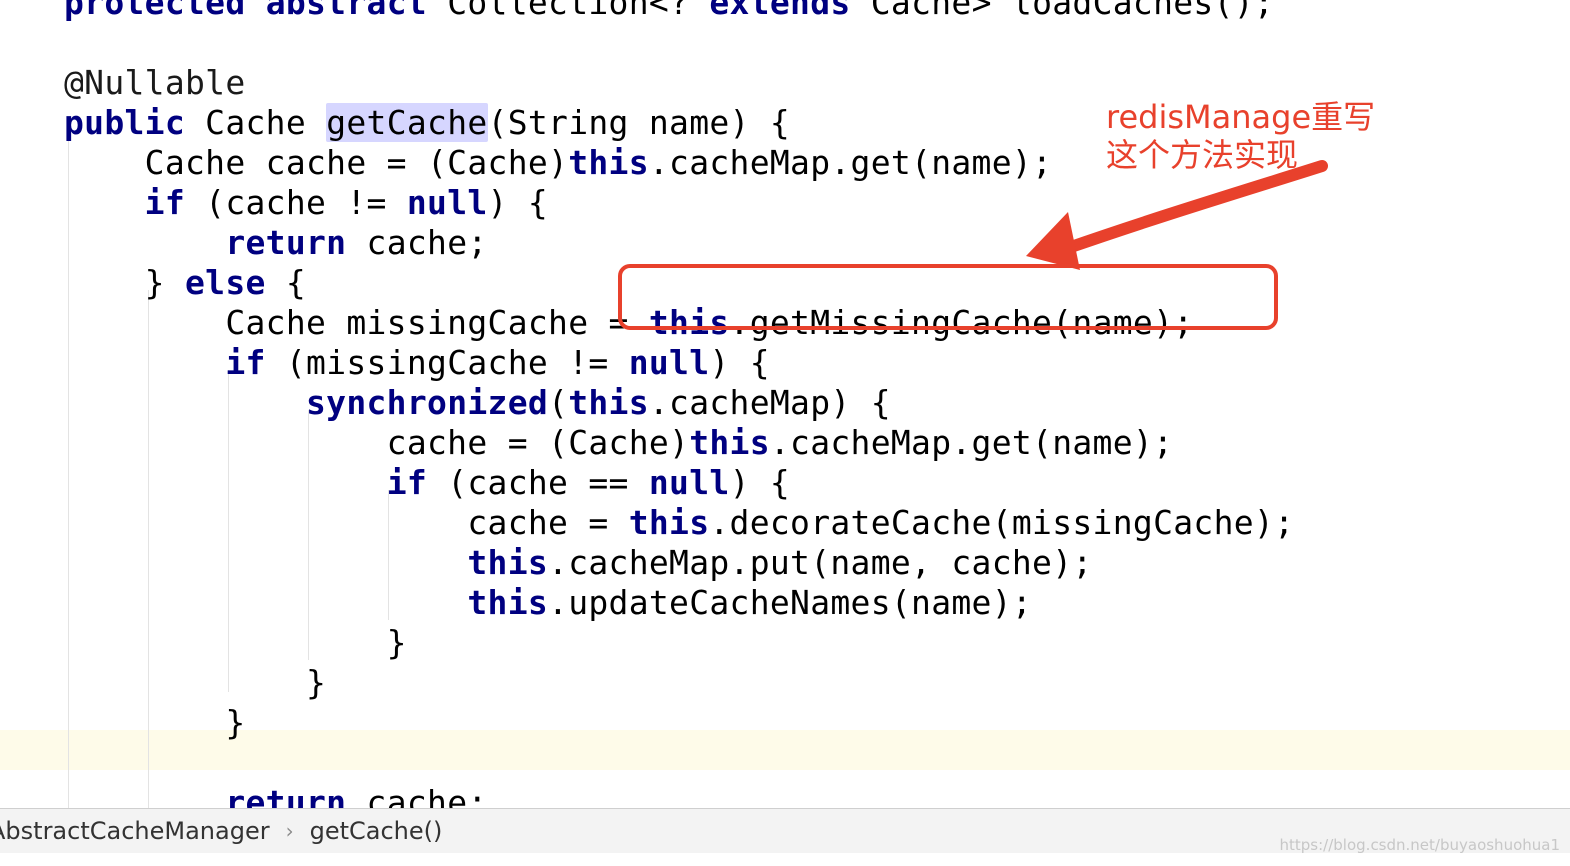 Image resolution: width=1570 pixels, height=866 pixels. What do you see at coordinates (316, 162) in the screenshot?
I see `code-token: Cache cache = (Cache)` at bounding box center [316, 162].